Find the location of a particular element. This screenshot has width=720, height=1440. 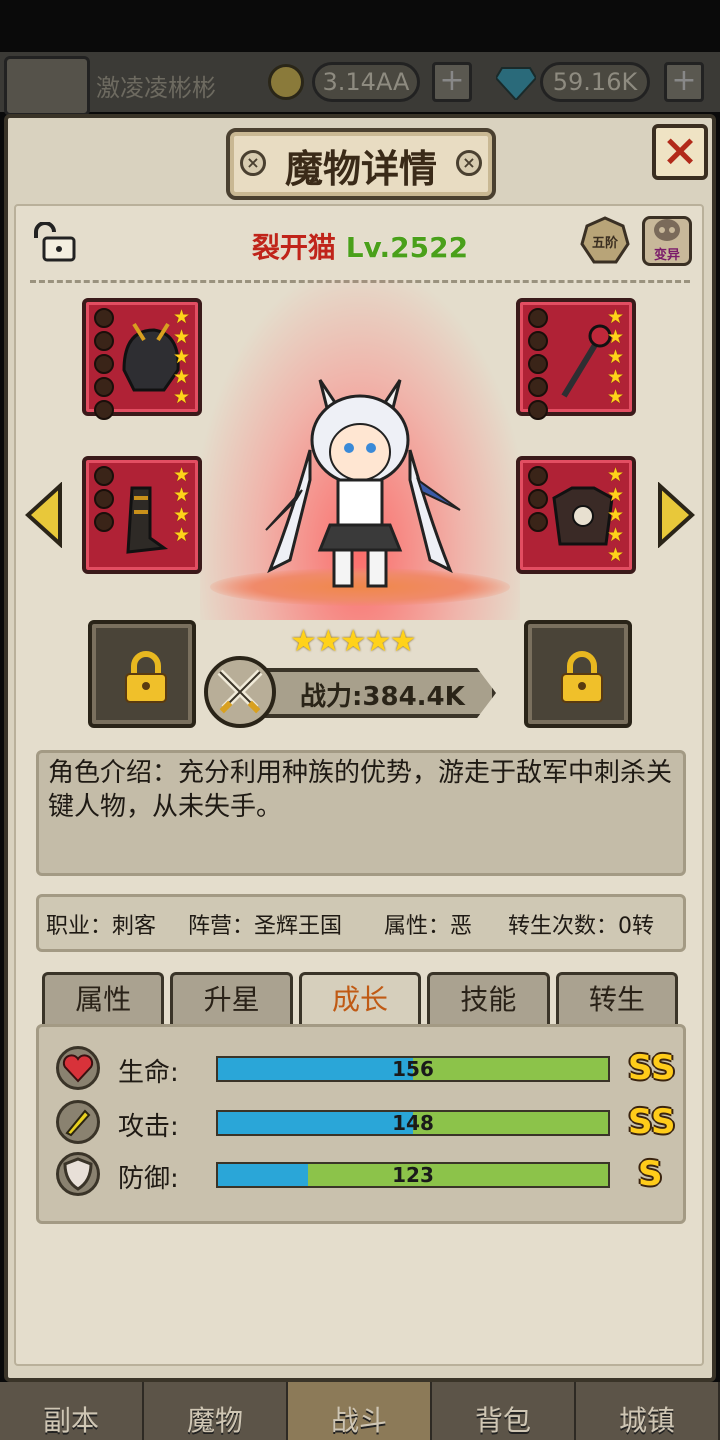

stat-value-hp: 156 is located at coordinates (413, 1069).